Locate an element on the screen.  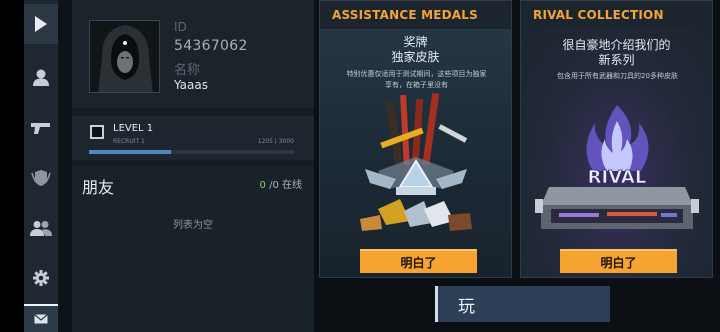
level-title: LEVEL 1 is located at coordinates (133, 128).